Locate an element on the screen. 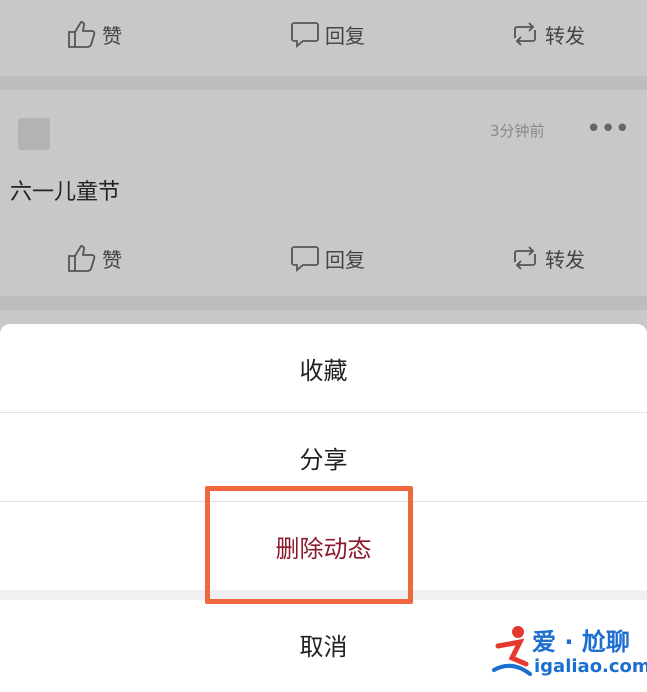  post-reply-button: 回复 is located at coordinates (327, 258).